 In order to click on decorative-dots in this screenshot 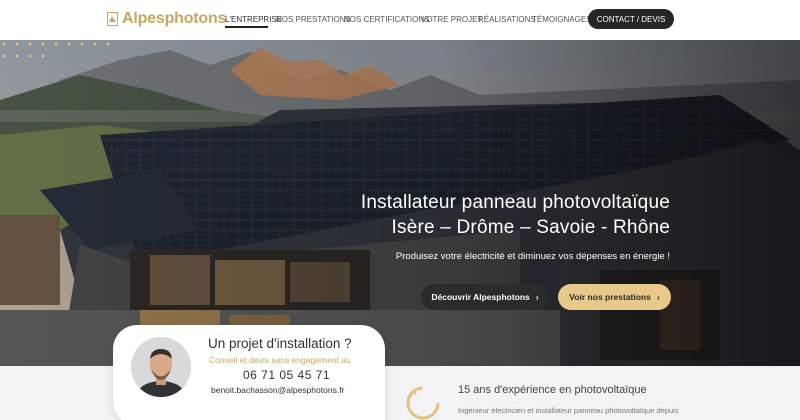, I will do `click(56, 50)`.